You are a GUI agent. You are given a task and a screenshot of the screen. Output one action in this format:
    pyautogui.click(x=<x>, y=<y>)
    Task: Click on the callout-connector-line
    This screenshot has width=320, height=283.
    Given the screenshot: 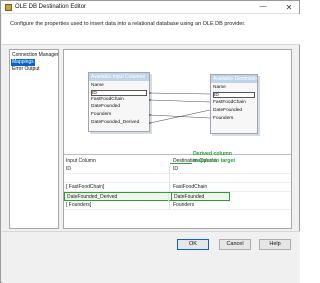 What is the action you would take?
    pyautogui.click(x=181, y=163)
    